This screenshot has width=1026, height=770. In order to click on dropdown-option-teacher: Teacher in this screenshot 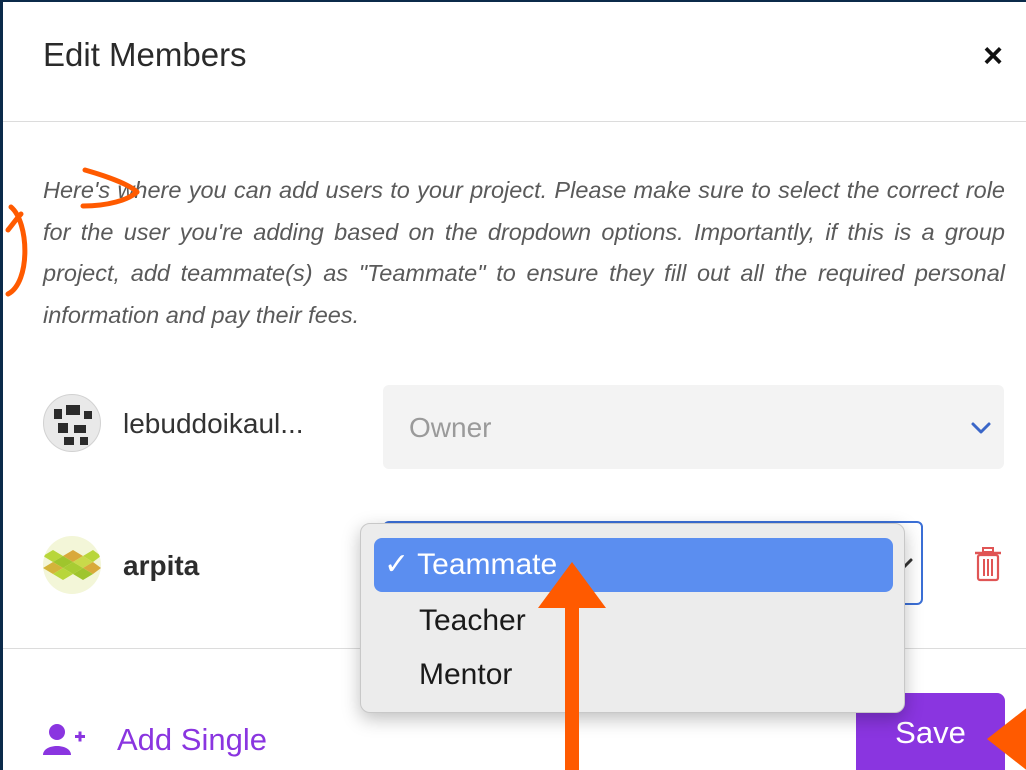, I will do `click(633, 621)`.